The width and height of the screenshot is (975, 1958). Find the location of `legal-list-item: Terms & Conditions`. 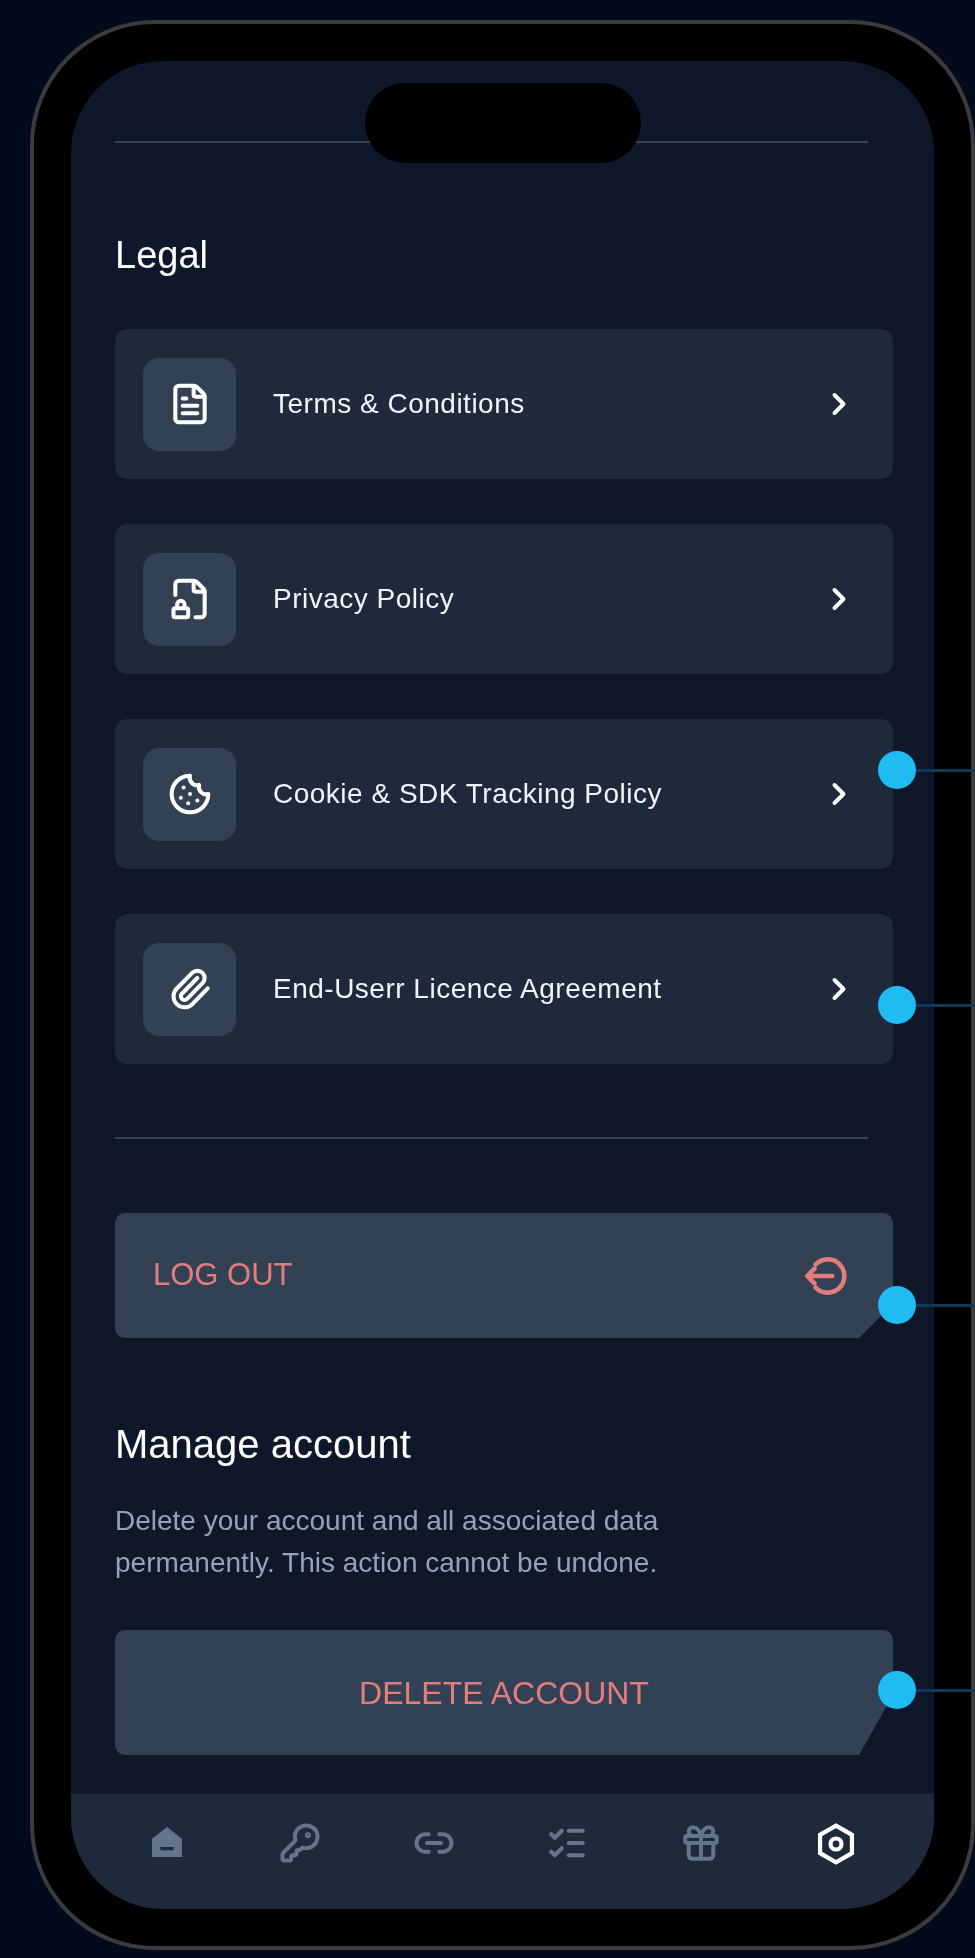

legal-list-item: Terms & Conditions is located at coordinates (504, 404).